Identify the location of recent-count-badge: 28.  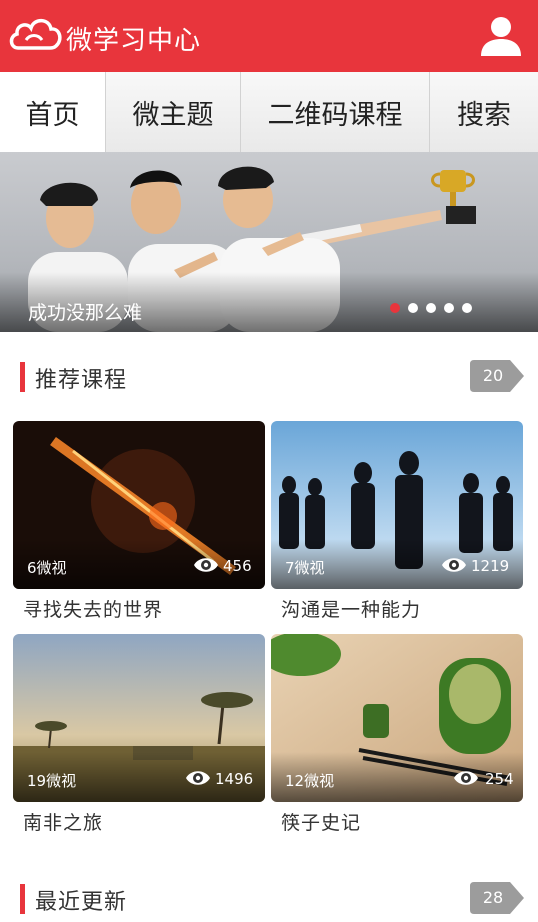
(497, 898).